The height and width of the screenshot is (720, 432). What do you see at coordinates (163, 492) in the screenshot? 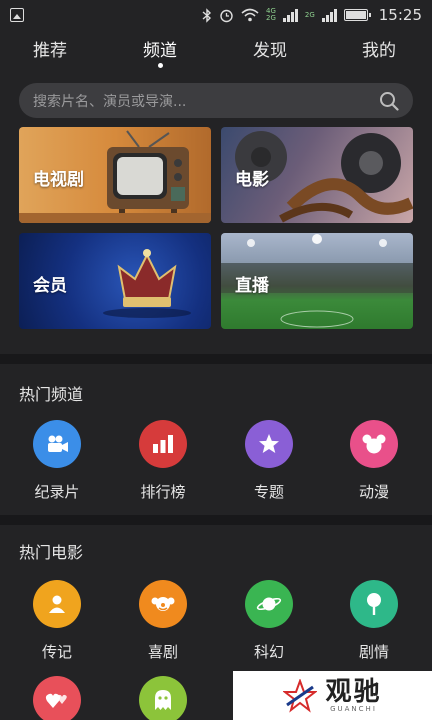
I see `channel-label: 排行榜` at bounding box center [163, 492].